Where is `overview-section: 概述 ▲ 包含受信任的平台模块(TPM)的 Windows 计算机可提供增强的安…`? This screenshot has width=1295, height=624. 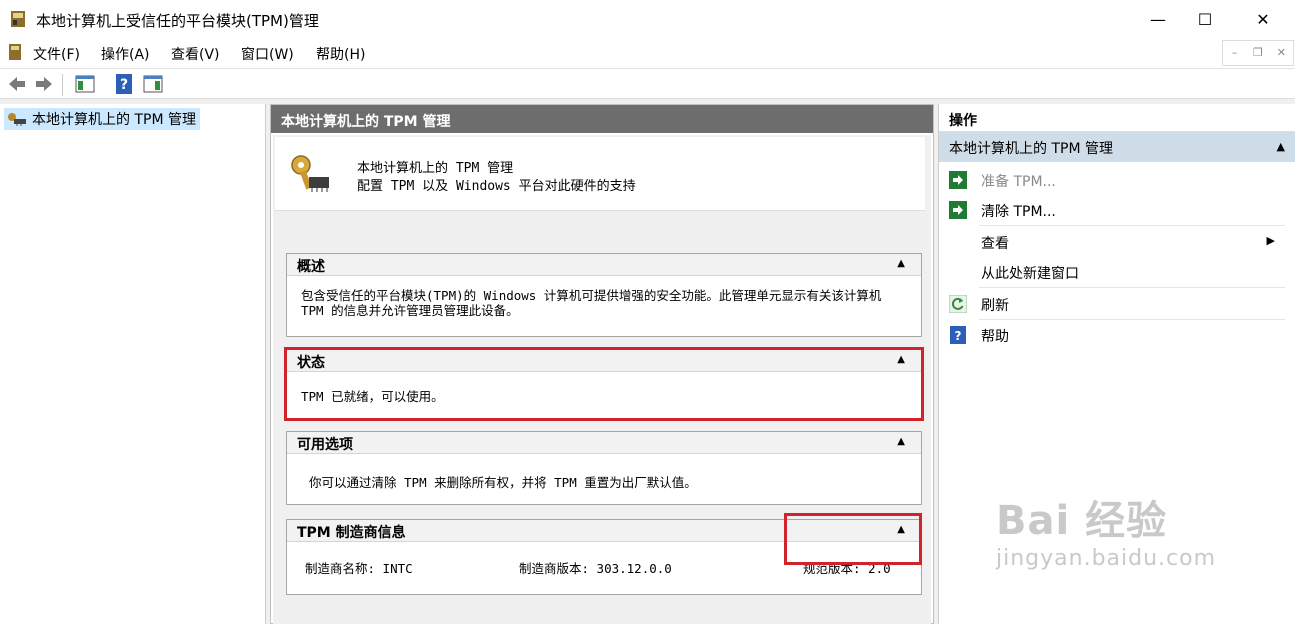 overview-section: 概述 ▲ 包含受信任的平台模块(TPM)的 Windows 计算机可提供增强的安… is located at coordinates (604, 295).